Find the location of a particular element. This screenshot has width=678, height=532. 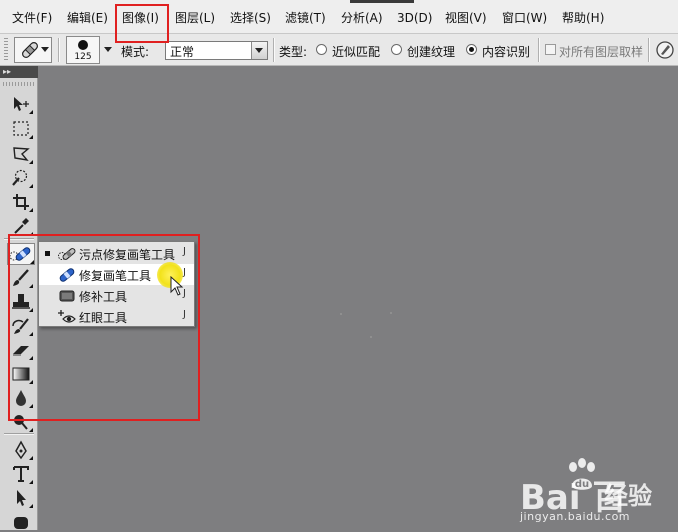

svg-text: du is located at coordinates (582, 484).